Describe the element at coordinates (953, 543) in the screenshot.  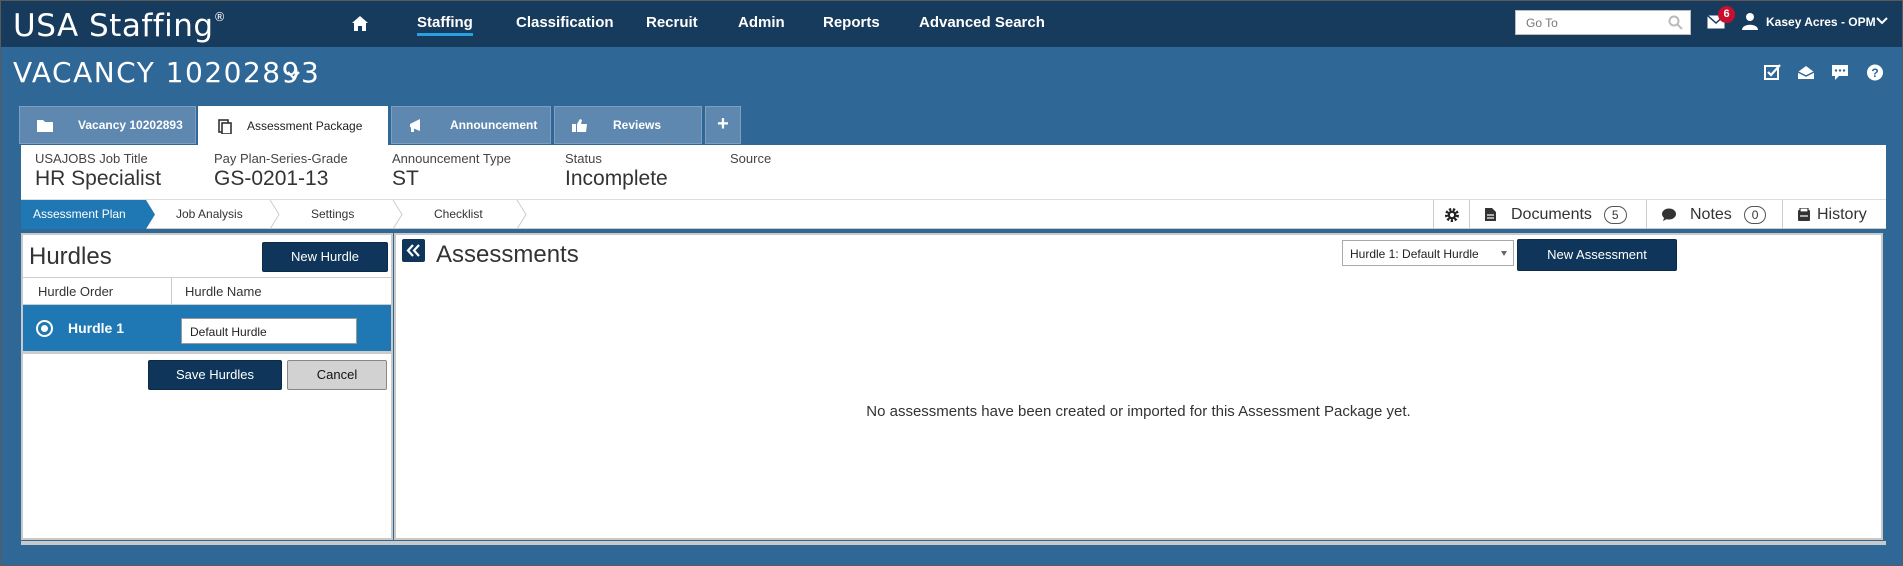
I see `panel-bottom-border` at that location.